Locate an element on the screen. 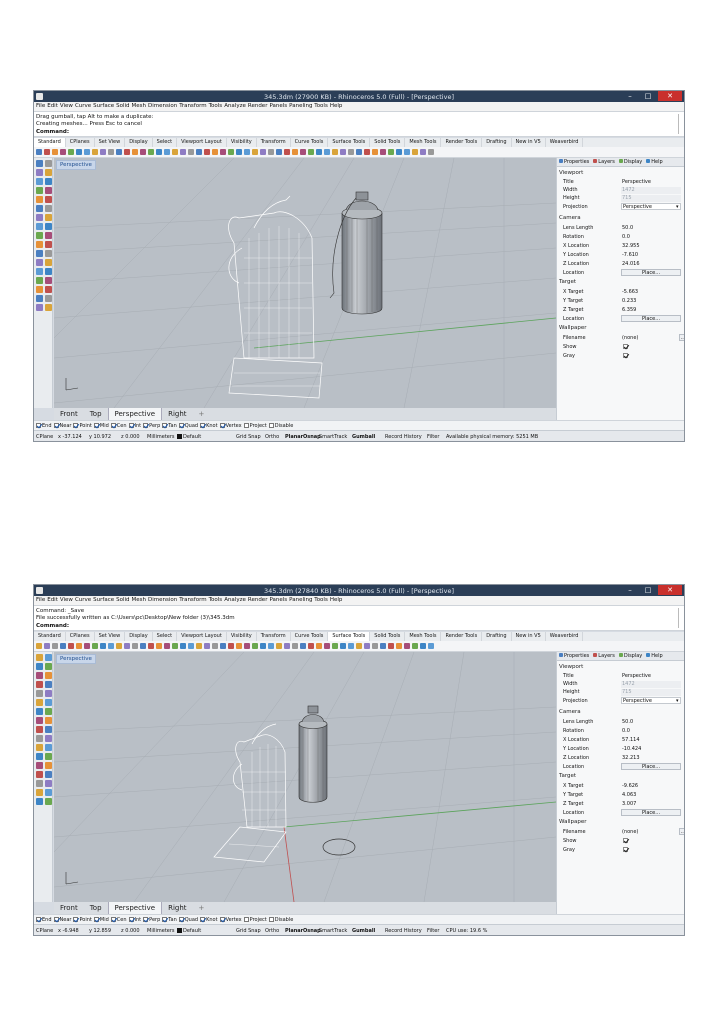 This screenshot has width=709, height=1024. menu-item-solid: Solid is located at coordinates (122, 600).